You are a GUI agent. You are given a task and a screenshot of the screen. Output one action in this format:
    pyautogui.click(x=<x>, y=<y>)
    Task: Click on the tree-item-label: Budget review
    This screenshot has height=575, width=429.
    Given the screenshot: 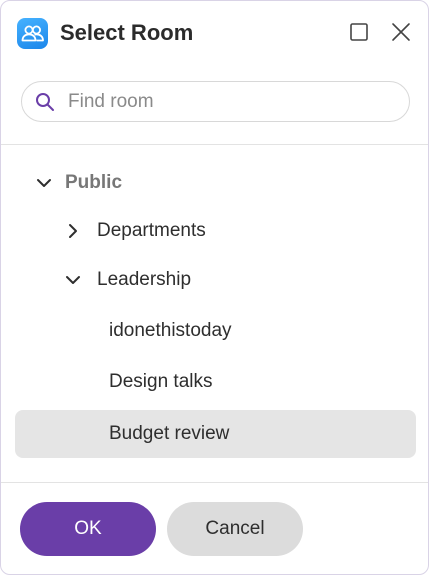 What is the action you would take?
    pyautogui.click(x=169, y=433)
    